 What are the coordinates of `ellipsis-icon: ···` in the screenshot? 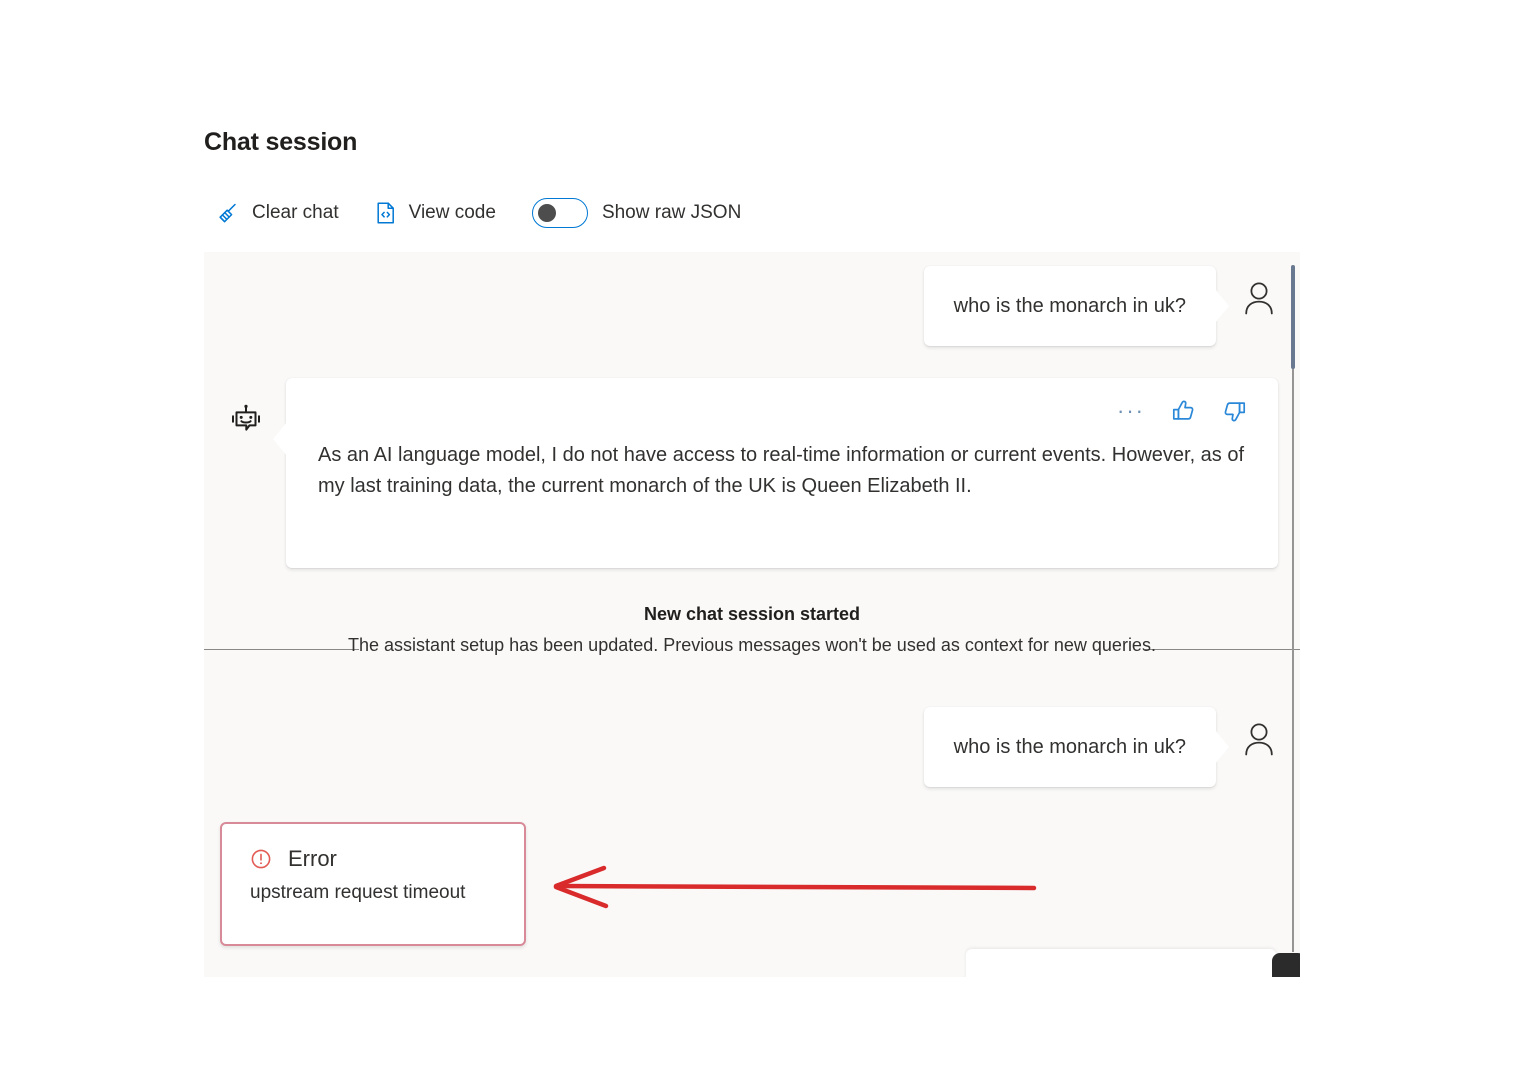 It's located at (1131, 411).